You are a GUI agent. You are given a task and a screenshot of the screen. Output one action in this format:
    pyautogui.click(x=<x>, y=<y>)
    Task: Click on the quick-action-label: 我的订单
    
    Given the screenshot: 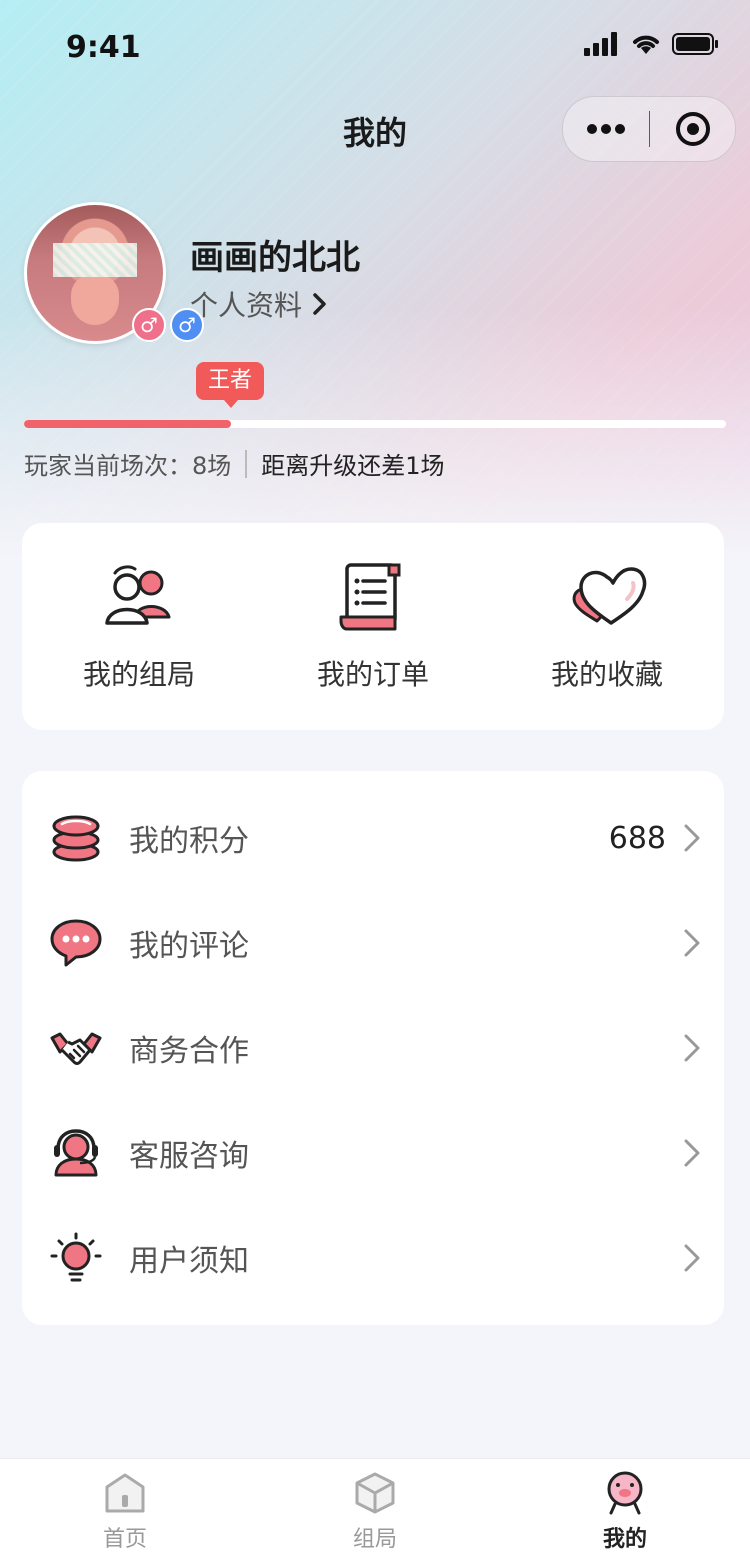 What is the action you would take?
    pyautogui.click(x=372, y=674)
    